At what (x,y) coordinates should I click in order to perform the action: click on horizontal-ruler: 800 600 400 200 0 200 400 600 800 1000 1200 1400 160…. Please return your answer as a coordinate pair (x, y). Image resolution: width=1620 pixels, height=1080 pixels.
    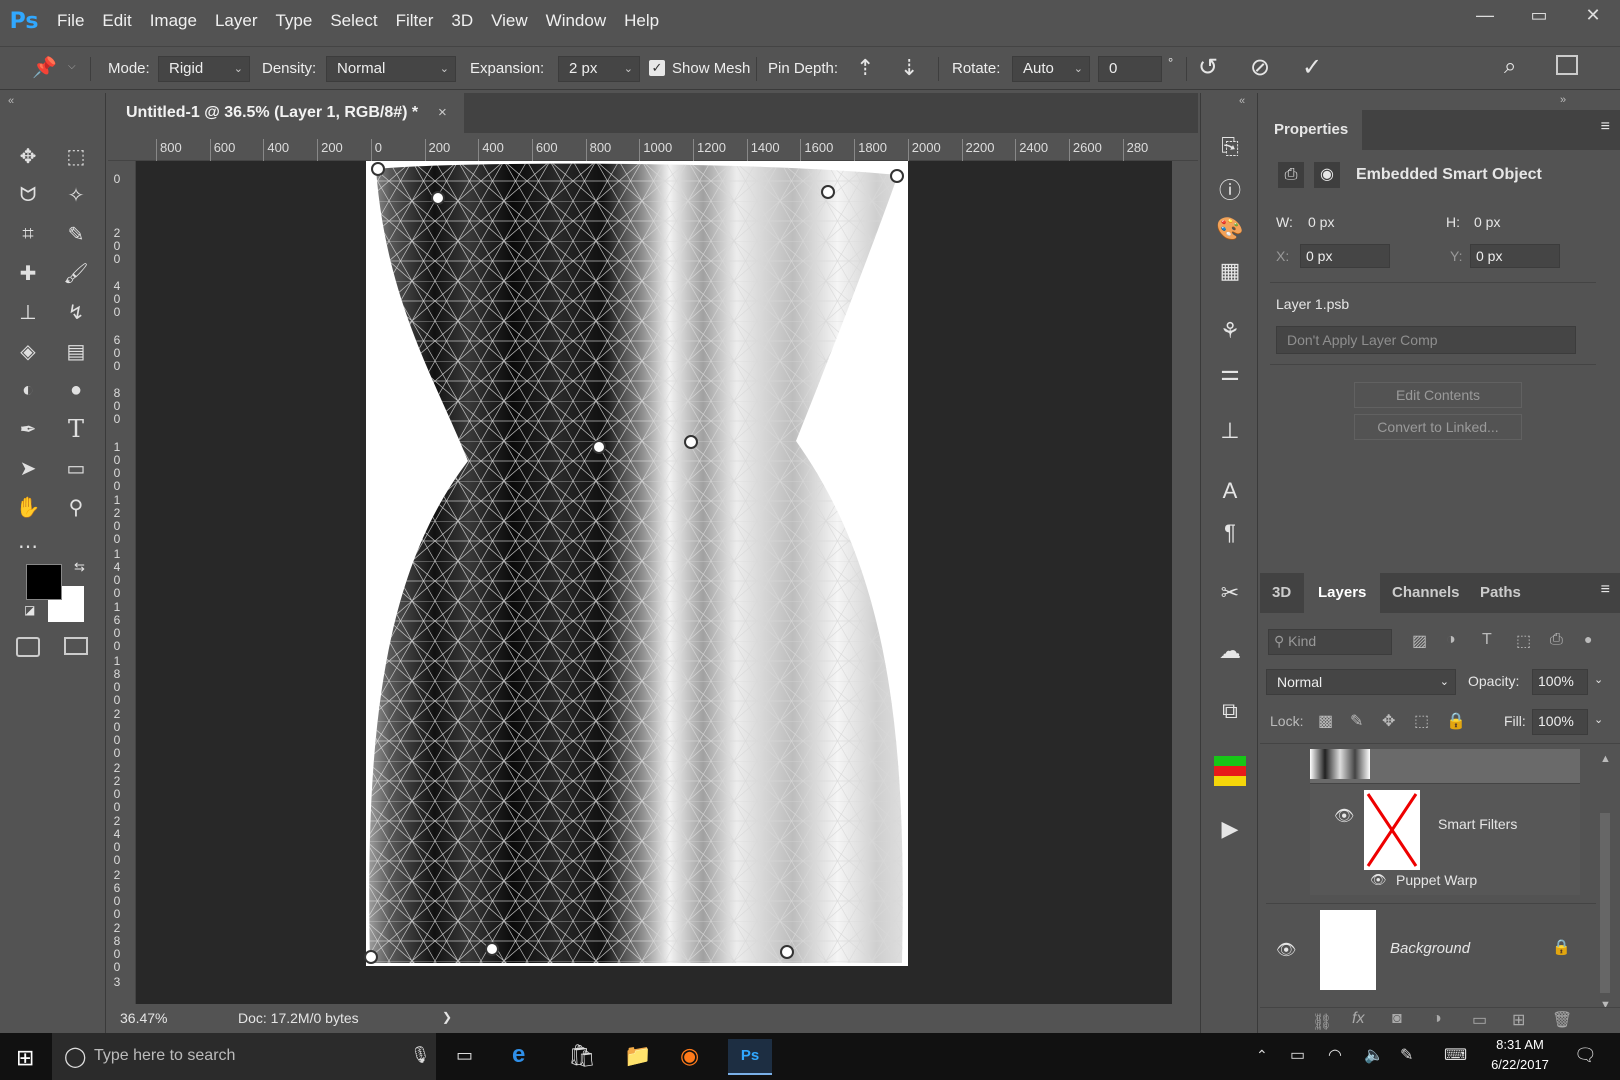
    Looking at the image, I should click on (653, 147).